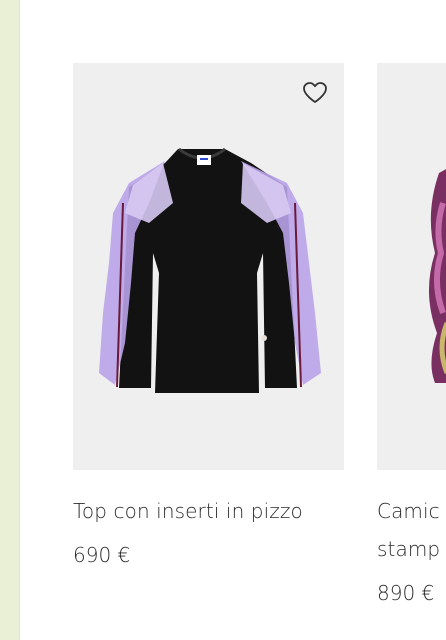 This screenshot has height=640, width=446. I want to click on printed-shirt-image, so click(437, 276).